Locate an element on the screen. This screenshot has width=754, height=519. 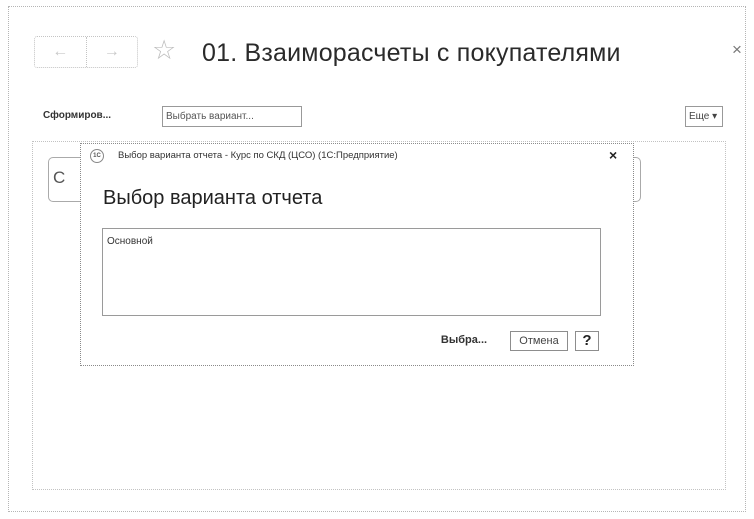
app-icon: 1С is located at coordinates (97, 156).